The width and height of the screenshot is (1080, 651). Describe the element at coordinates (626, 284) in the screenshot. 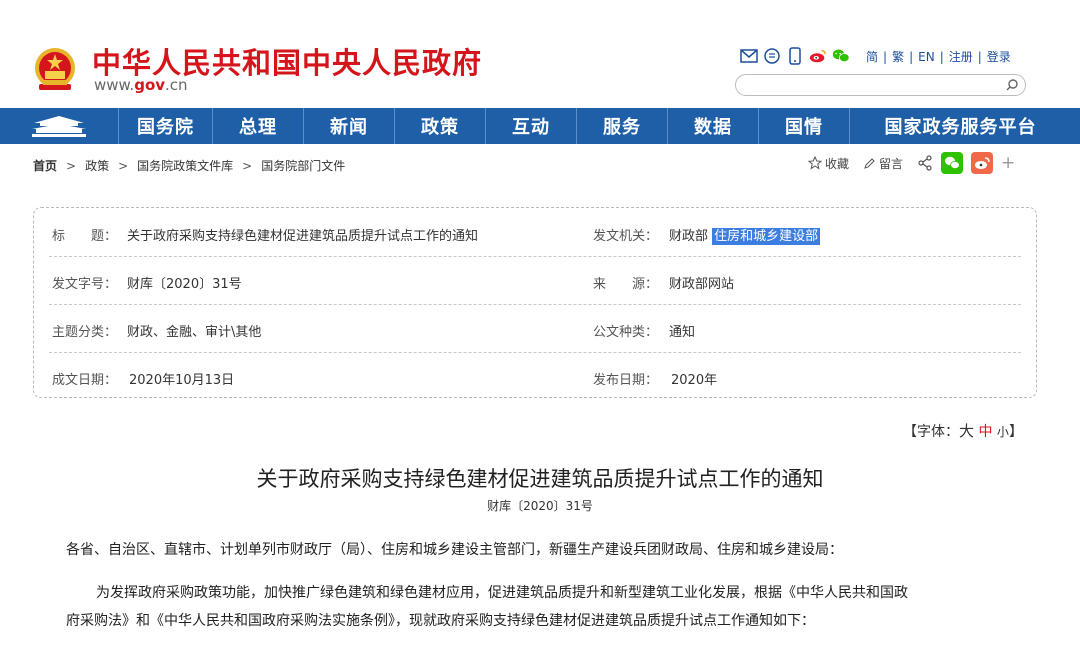

I see `source-label: 来 源：` at that location.